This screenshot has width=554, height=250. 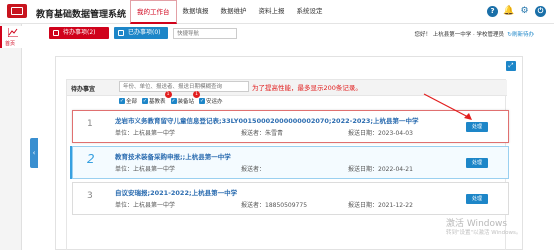 I want to click on item-number: 3, so click(x=90, y=196).